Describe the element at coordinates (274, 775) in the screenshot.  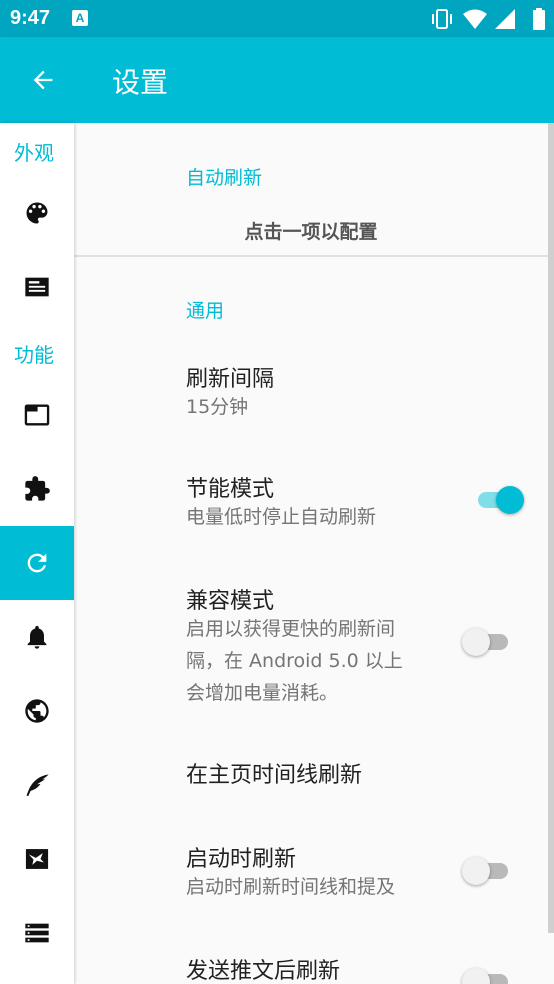
I see `pref-title: 在主页时间线刷新` at that location.